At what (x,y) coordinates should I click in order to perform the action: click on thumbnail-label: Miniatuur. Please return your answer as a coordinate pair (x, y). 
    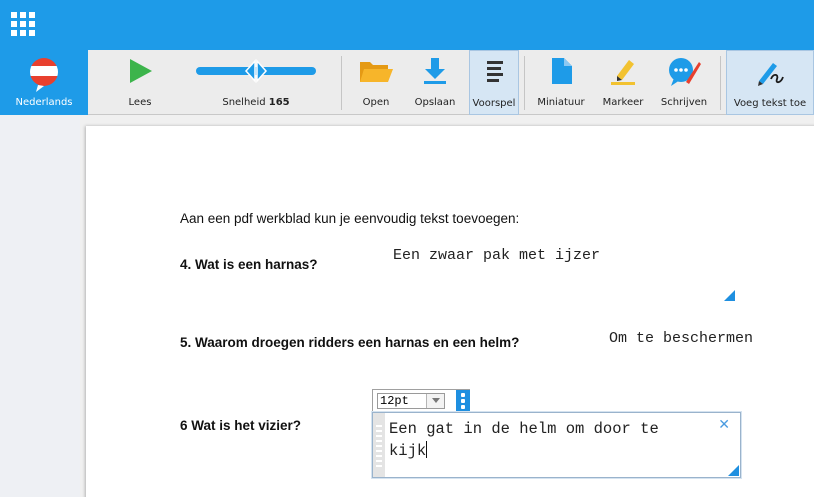
    Looking at the image, I should click on (561, 102).